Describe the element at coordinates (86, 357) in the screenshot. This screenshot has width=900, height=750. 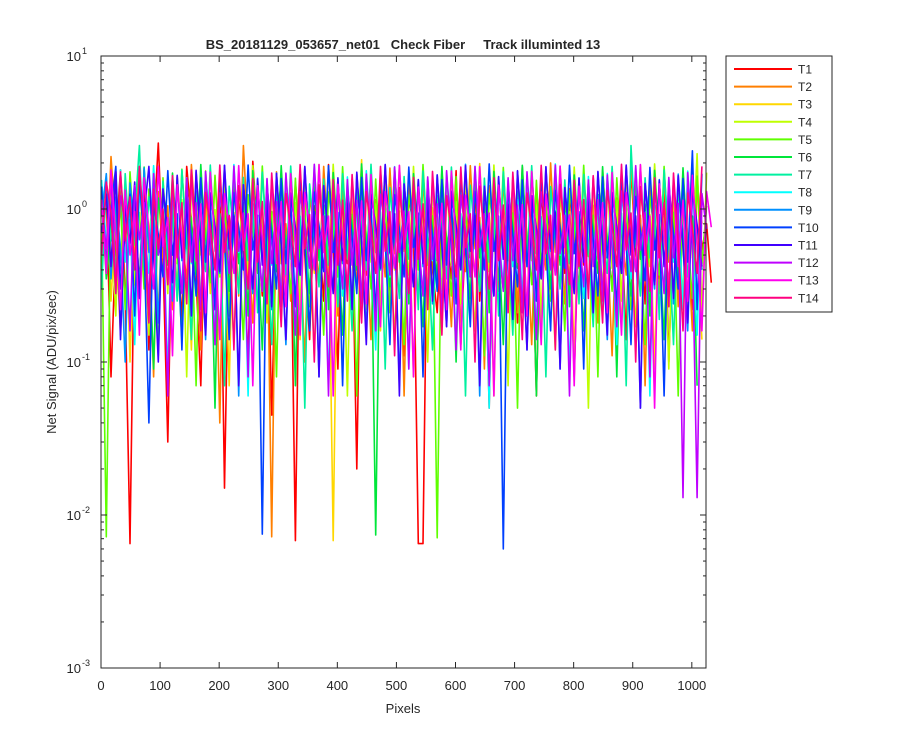
I see `y-tick-exponent: -1` at that location.